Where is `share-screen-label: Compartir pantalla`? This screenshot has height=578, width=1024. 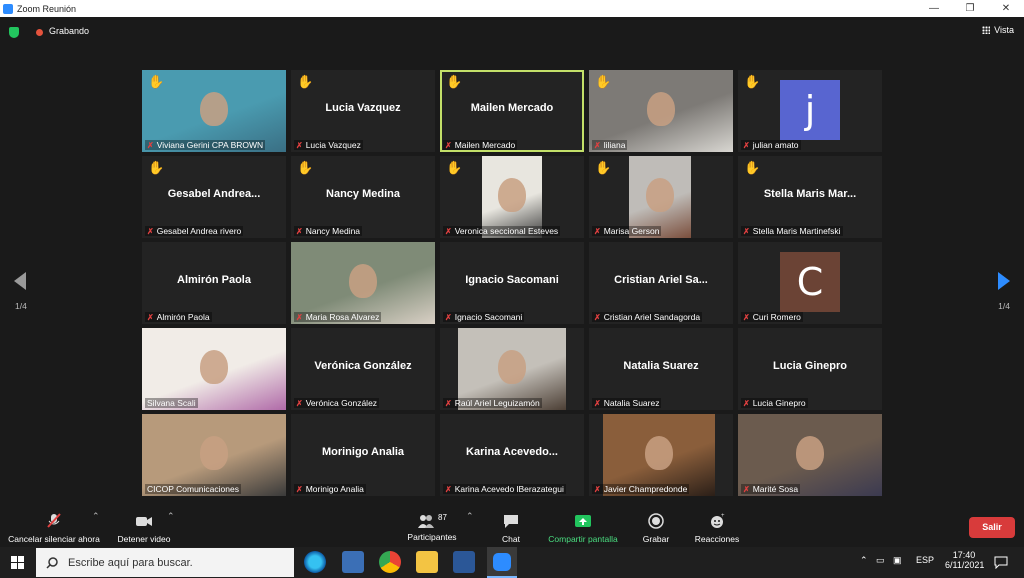
share-screen-label: Compartir pantalla is located at coordinates (583, 539).